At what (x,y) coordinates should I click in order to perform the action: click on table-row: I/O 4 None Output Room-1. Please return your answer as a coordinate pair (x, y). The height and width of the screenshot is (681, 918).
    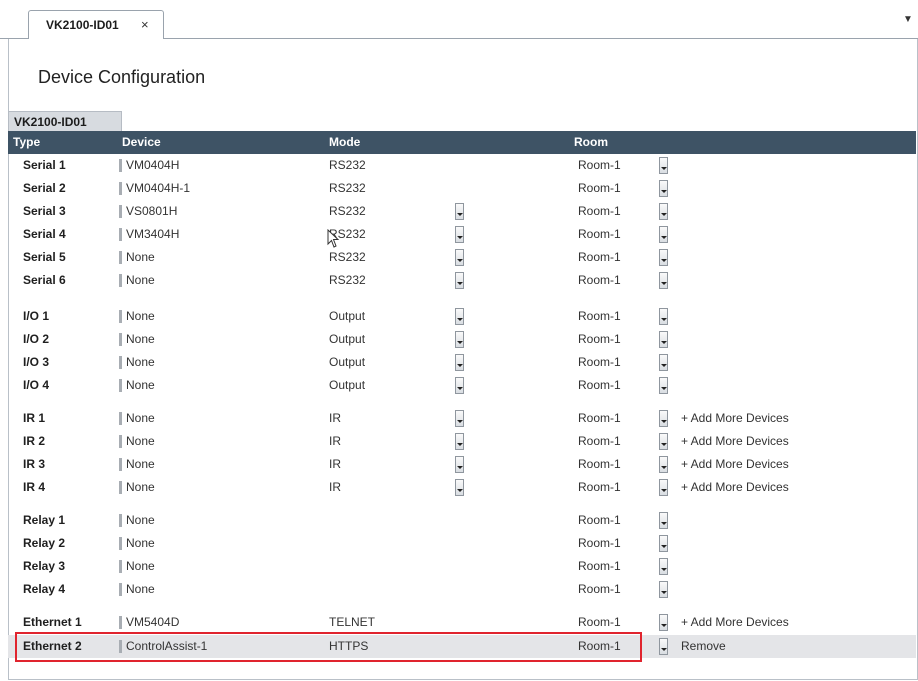
    Looking at the image, I should click on (462, 385).